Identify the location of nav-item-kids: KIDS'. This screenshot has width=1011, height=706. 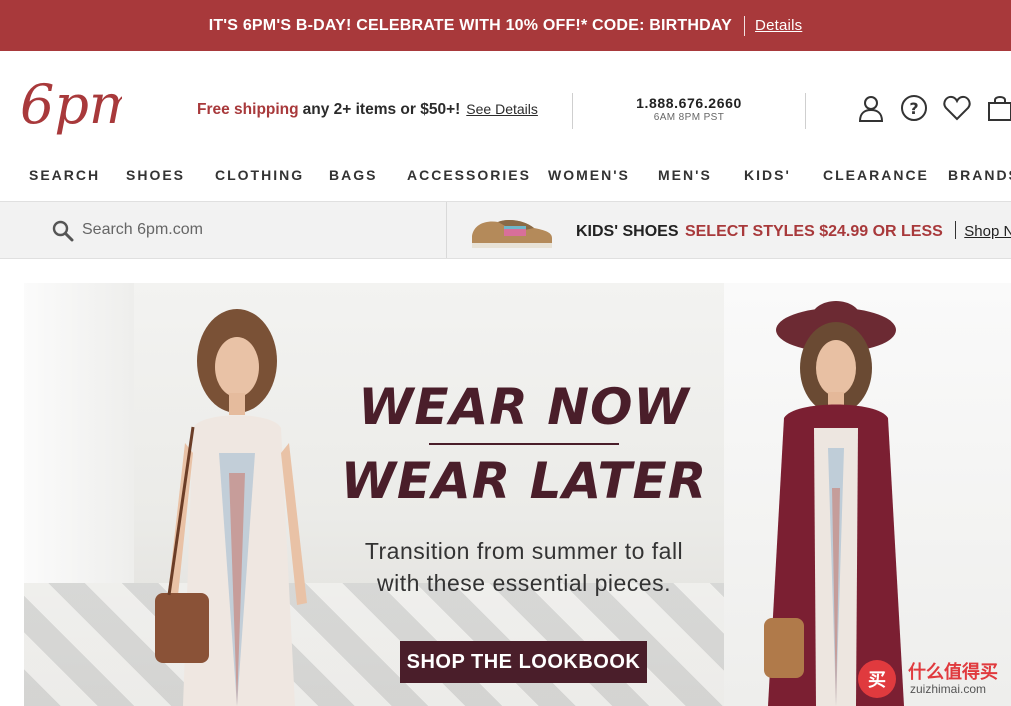
(767, 175).